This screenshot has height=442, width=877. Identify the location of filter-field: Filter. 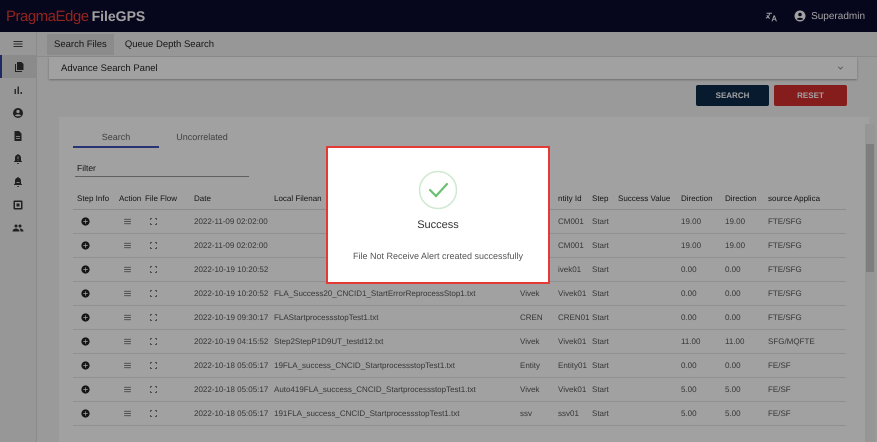
(162, 168).